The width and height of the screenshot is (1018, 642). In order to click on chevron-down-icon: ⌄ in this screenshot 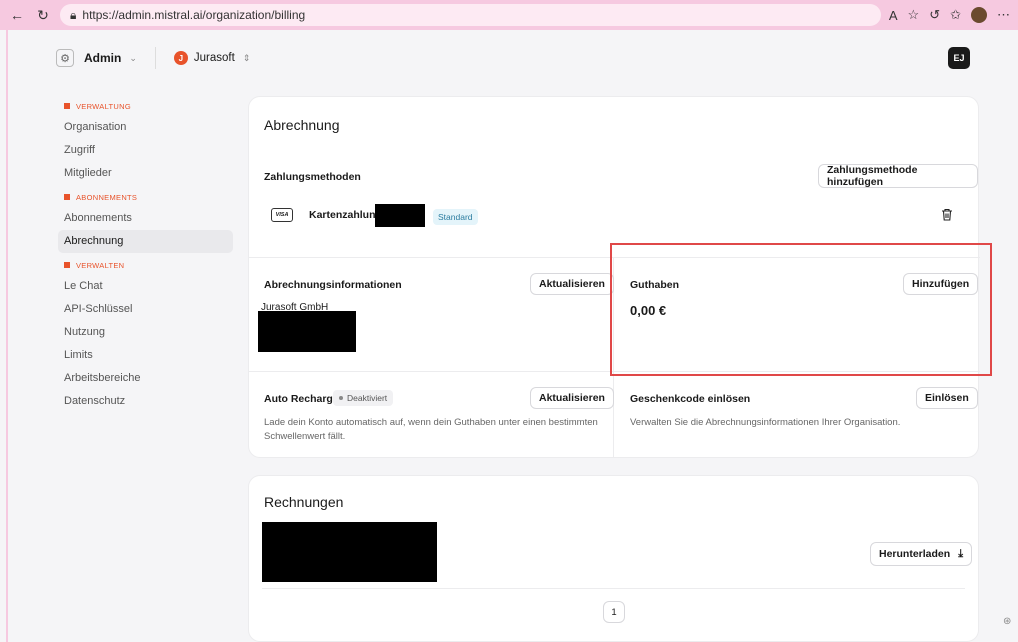, I will do `click(133, 58)`.